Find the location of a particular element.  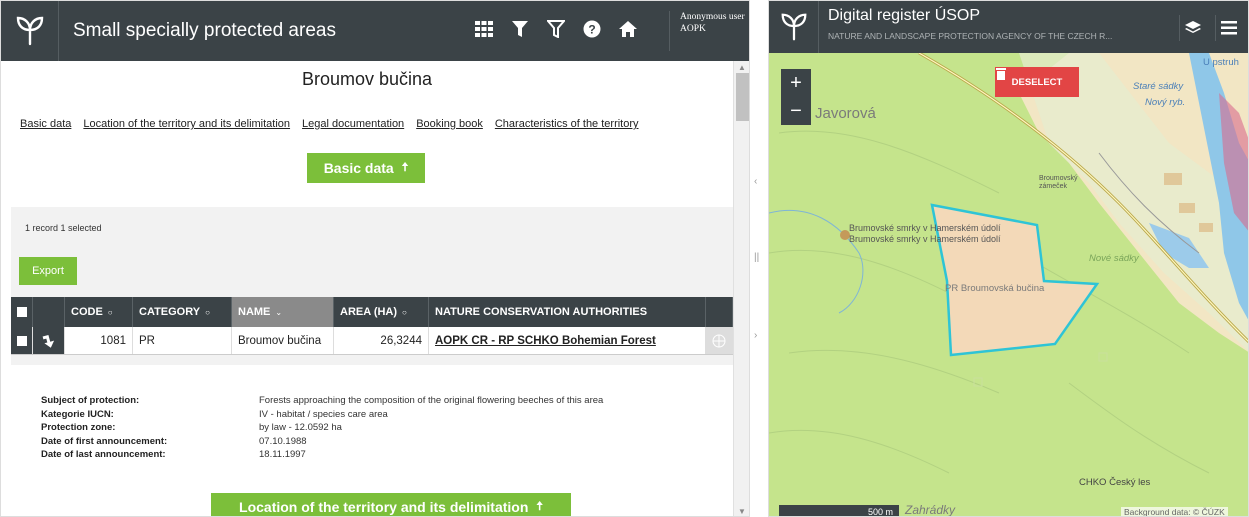

filter-icon is located at coordinates (520, 29).